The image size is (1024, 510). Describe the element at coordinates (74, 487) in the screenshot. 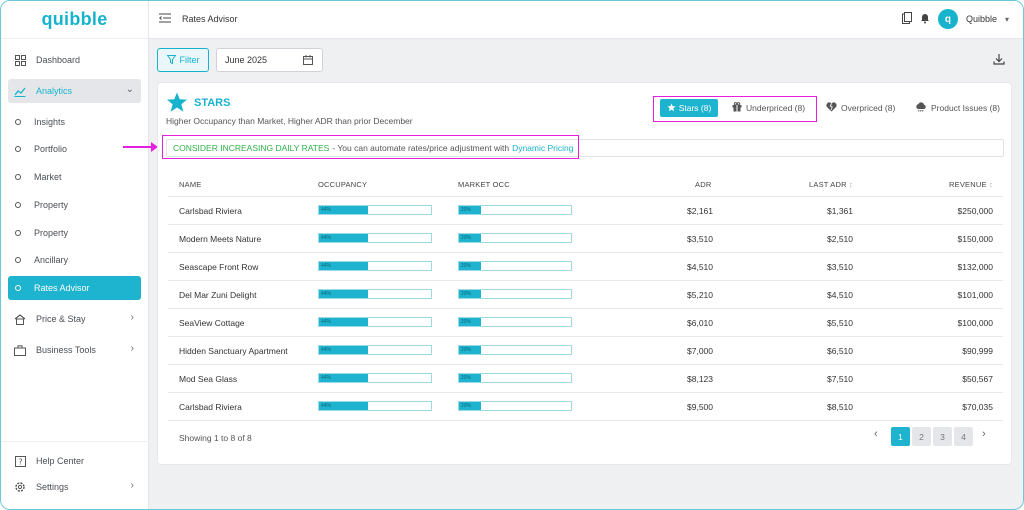

I see `sidebar-item-settings: Settings ›` at that location.